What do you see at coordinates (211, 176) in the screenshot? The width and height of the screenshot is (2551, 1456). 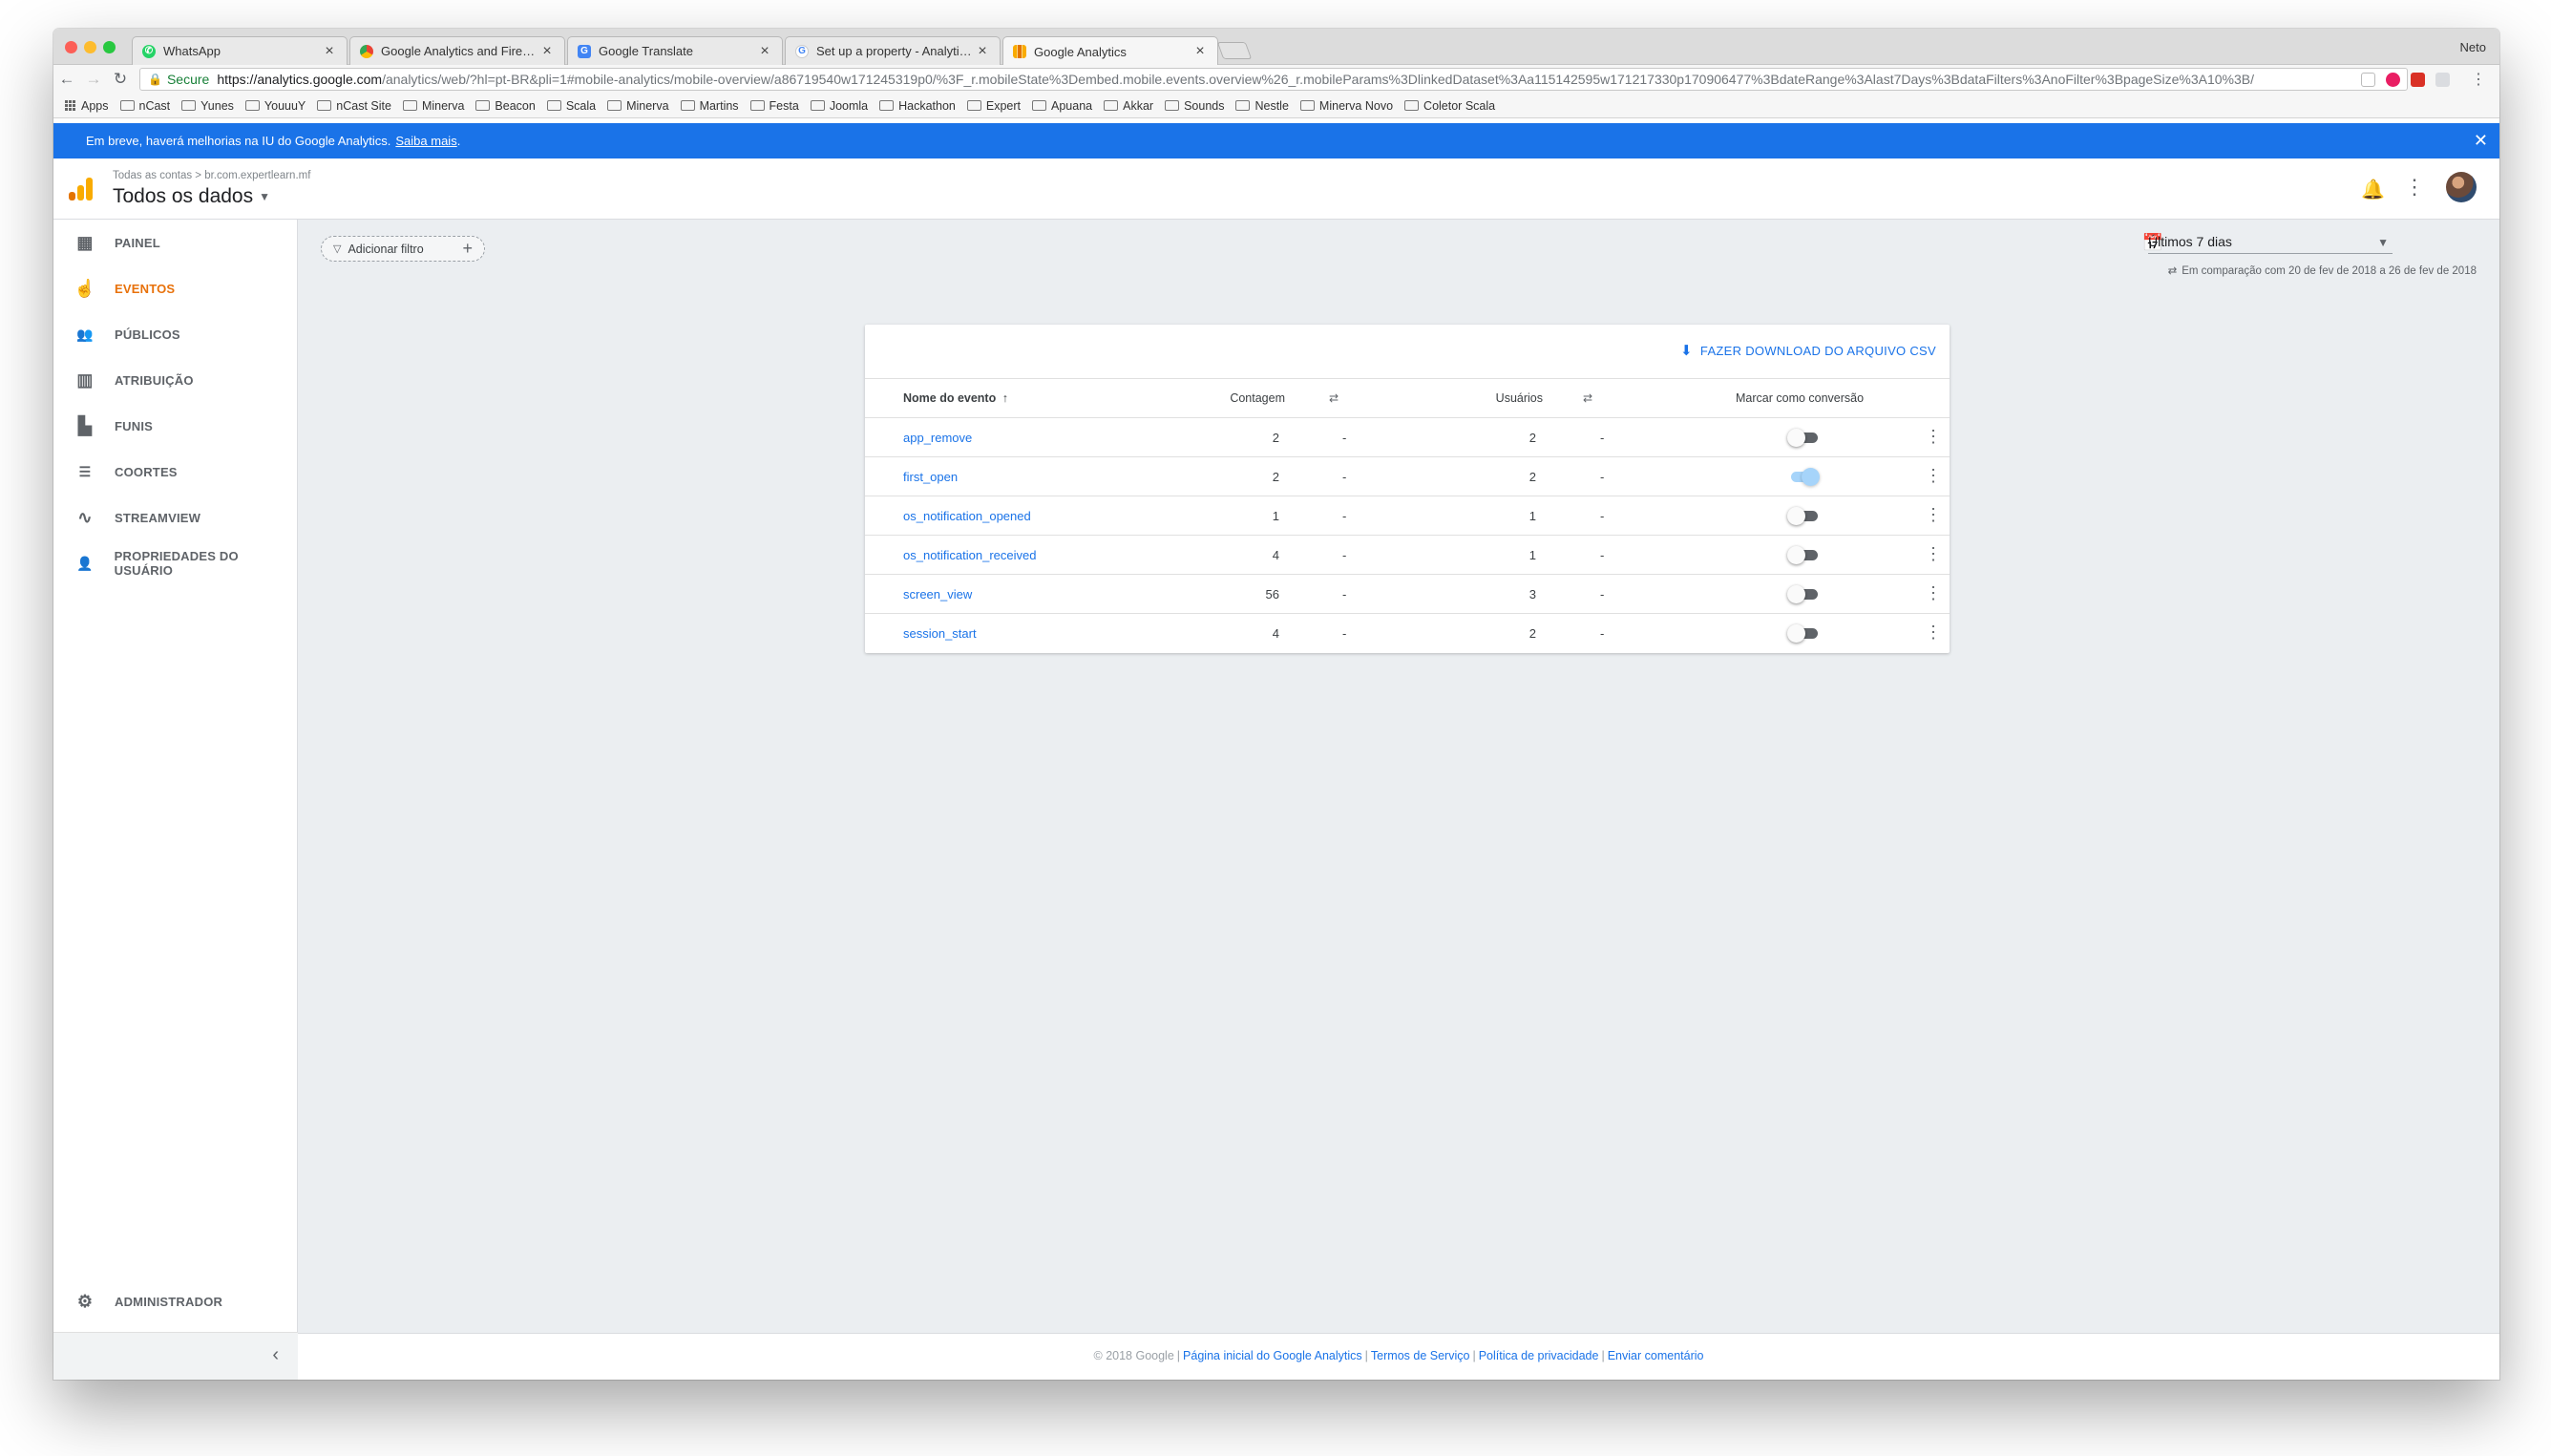 I see `breadcrumb: Todas as contas > br.com.expertlearn.mf` at bounding box center [211, 176].